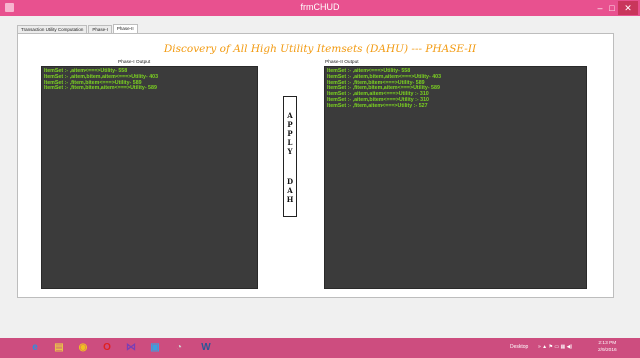 This screenshot has height=358, width=640. What do you see at coordinates (600, 8) in the screenshot?
I see `minimize-icon: –` at bounding box center [600, 8].